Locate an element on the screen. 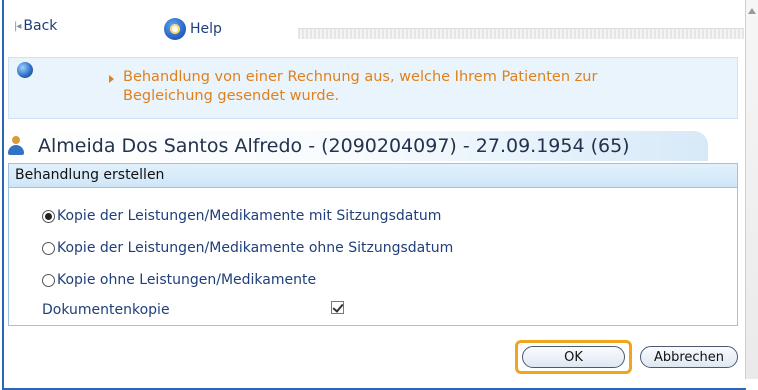  help-lifebuoy-icon is located at coordinates (175, 29).